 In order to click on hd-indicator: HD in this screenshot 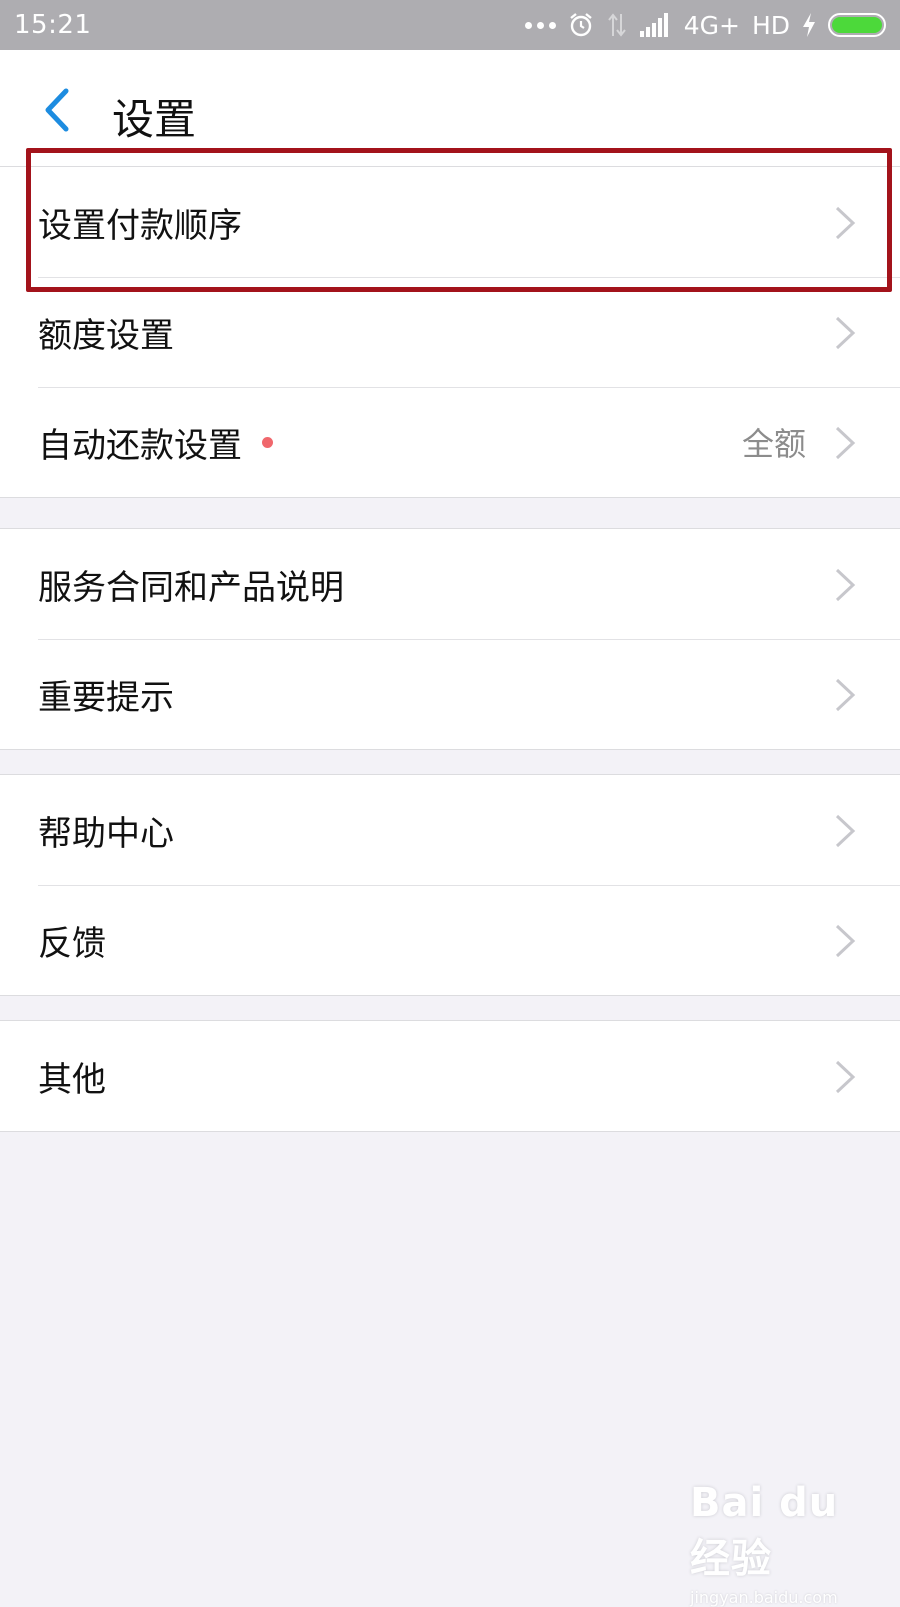, I will do `click(770, 25)`.